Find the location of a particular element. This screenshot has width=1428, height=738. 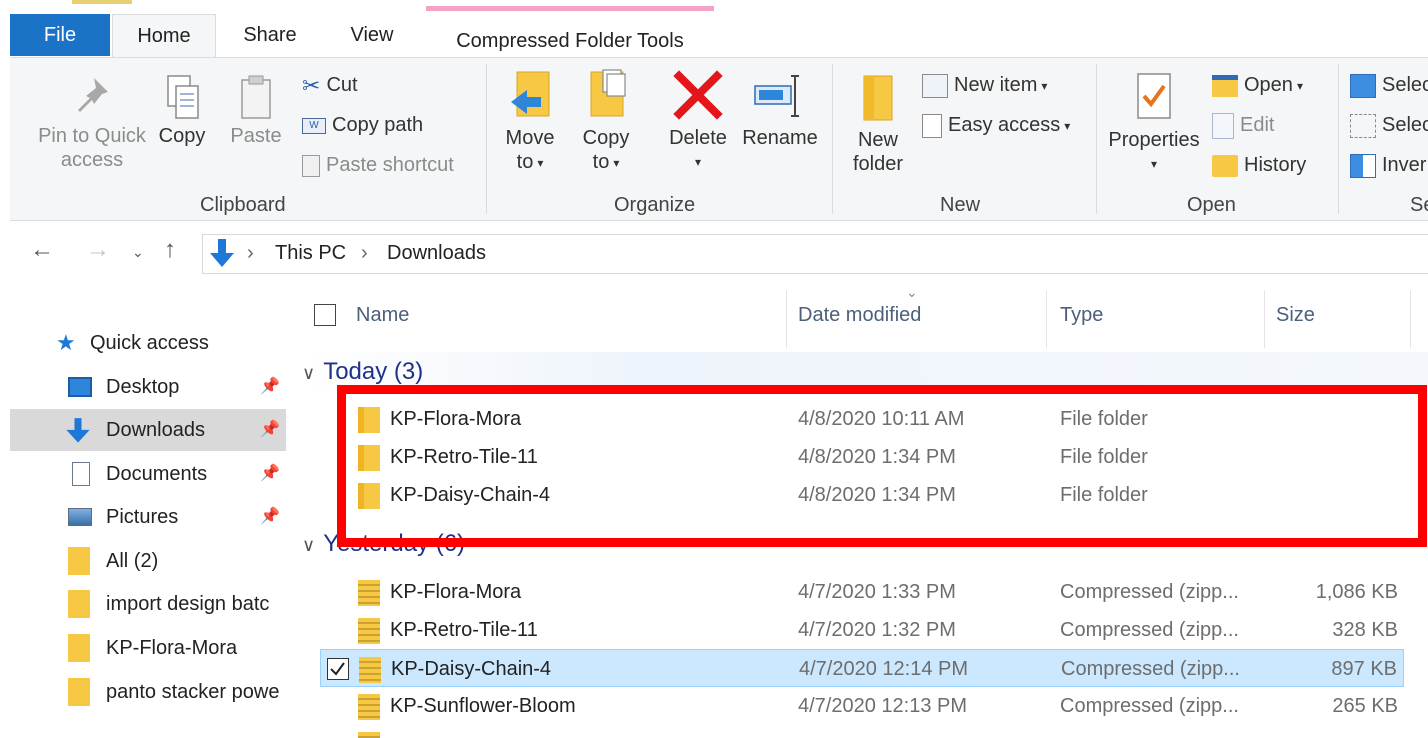

nav-item-label: Downloads is located at coordinates (155, 430).